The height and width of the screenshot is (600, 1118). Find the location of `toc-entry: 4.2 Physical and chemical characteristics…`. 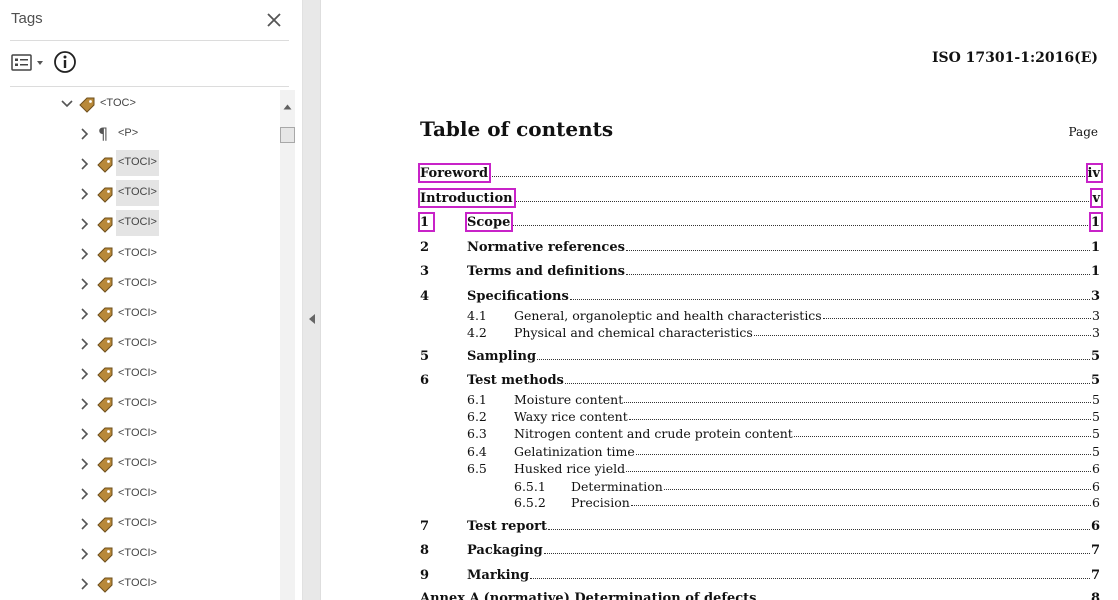

toc-entry: 4.2 Physical and chemical characteristics… is located at coordinates (760, 331).